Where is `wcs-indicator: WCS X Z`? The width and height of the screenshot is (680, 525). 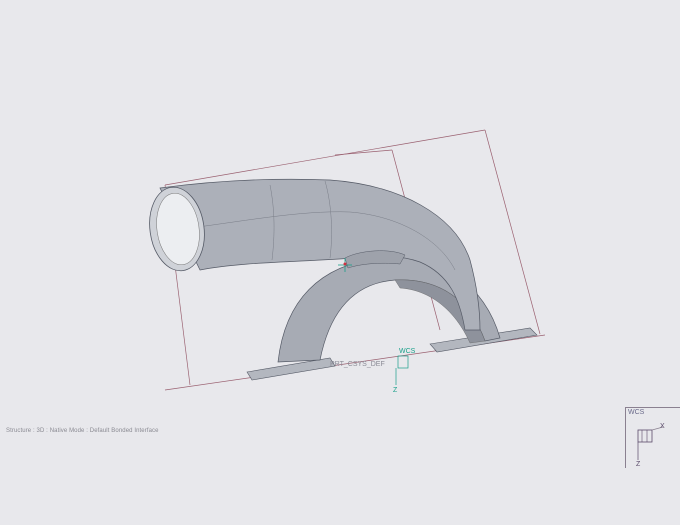 wcs-indicator: WCS X Z is located at coordinates (652, 437).